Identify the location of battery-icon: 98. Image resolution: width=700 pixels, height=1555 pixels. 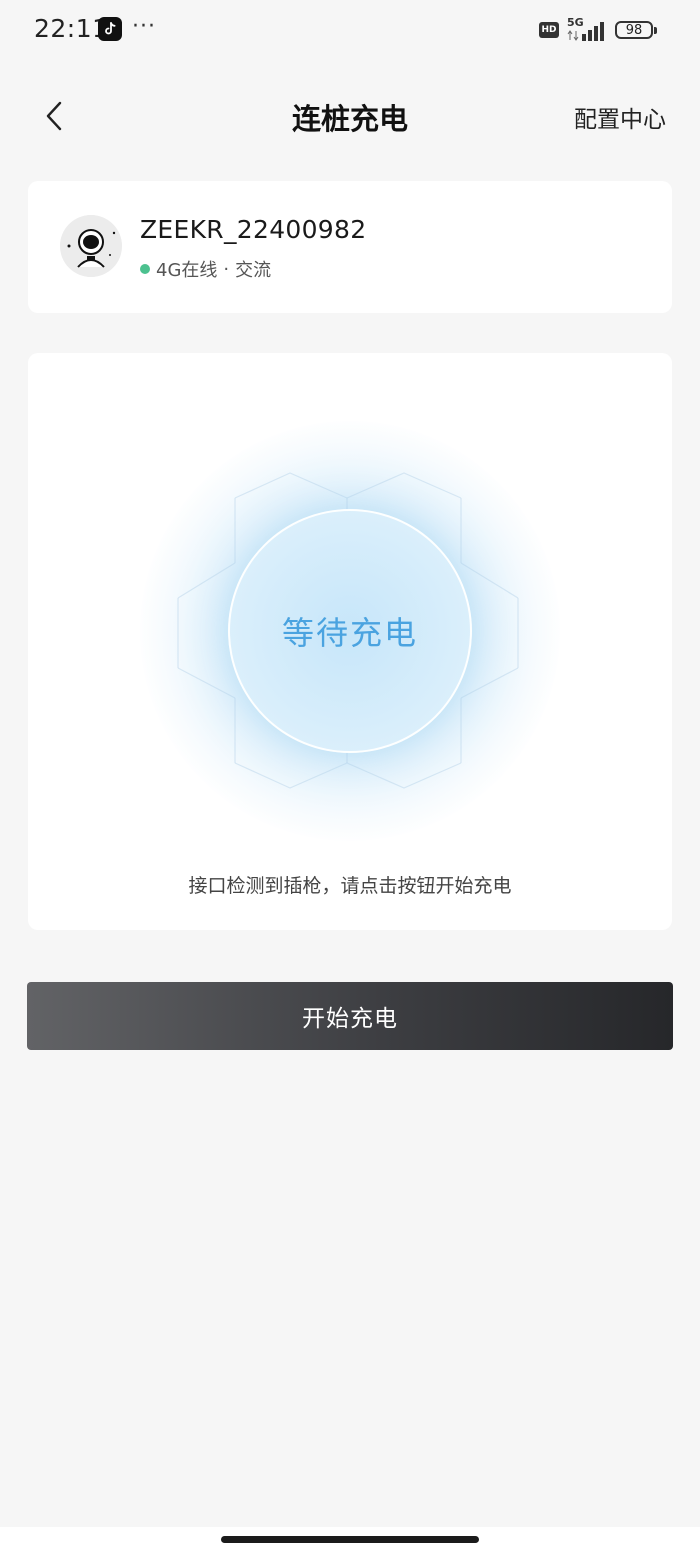
(636, 30).